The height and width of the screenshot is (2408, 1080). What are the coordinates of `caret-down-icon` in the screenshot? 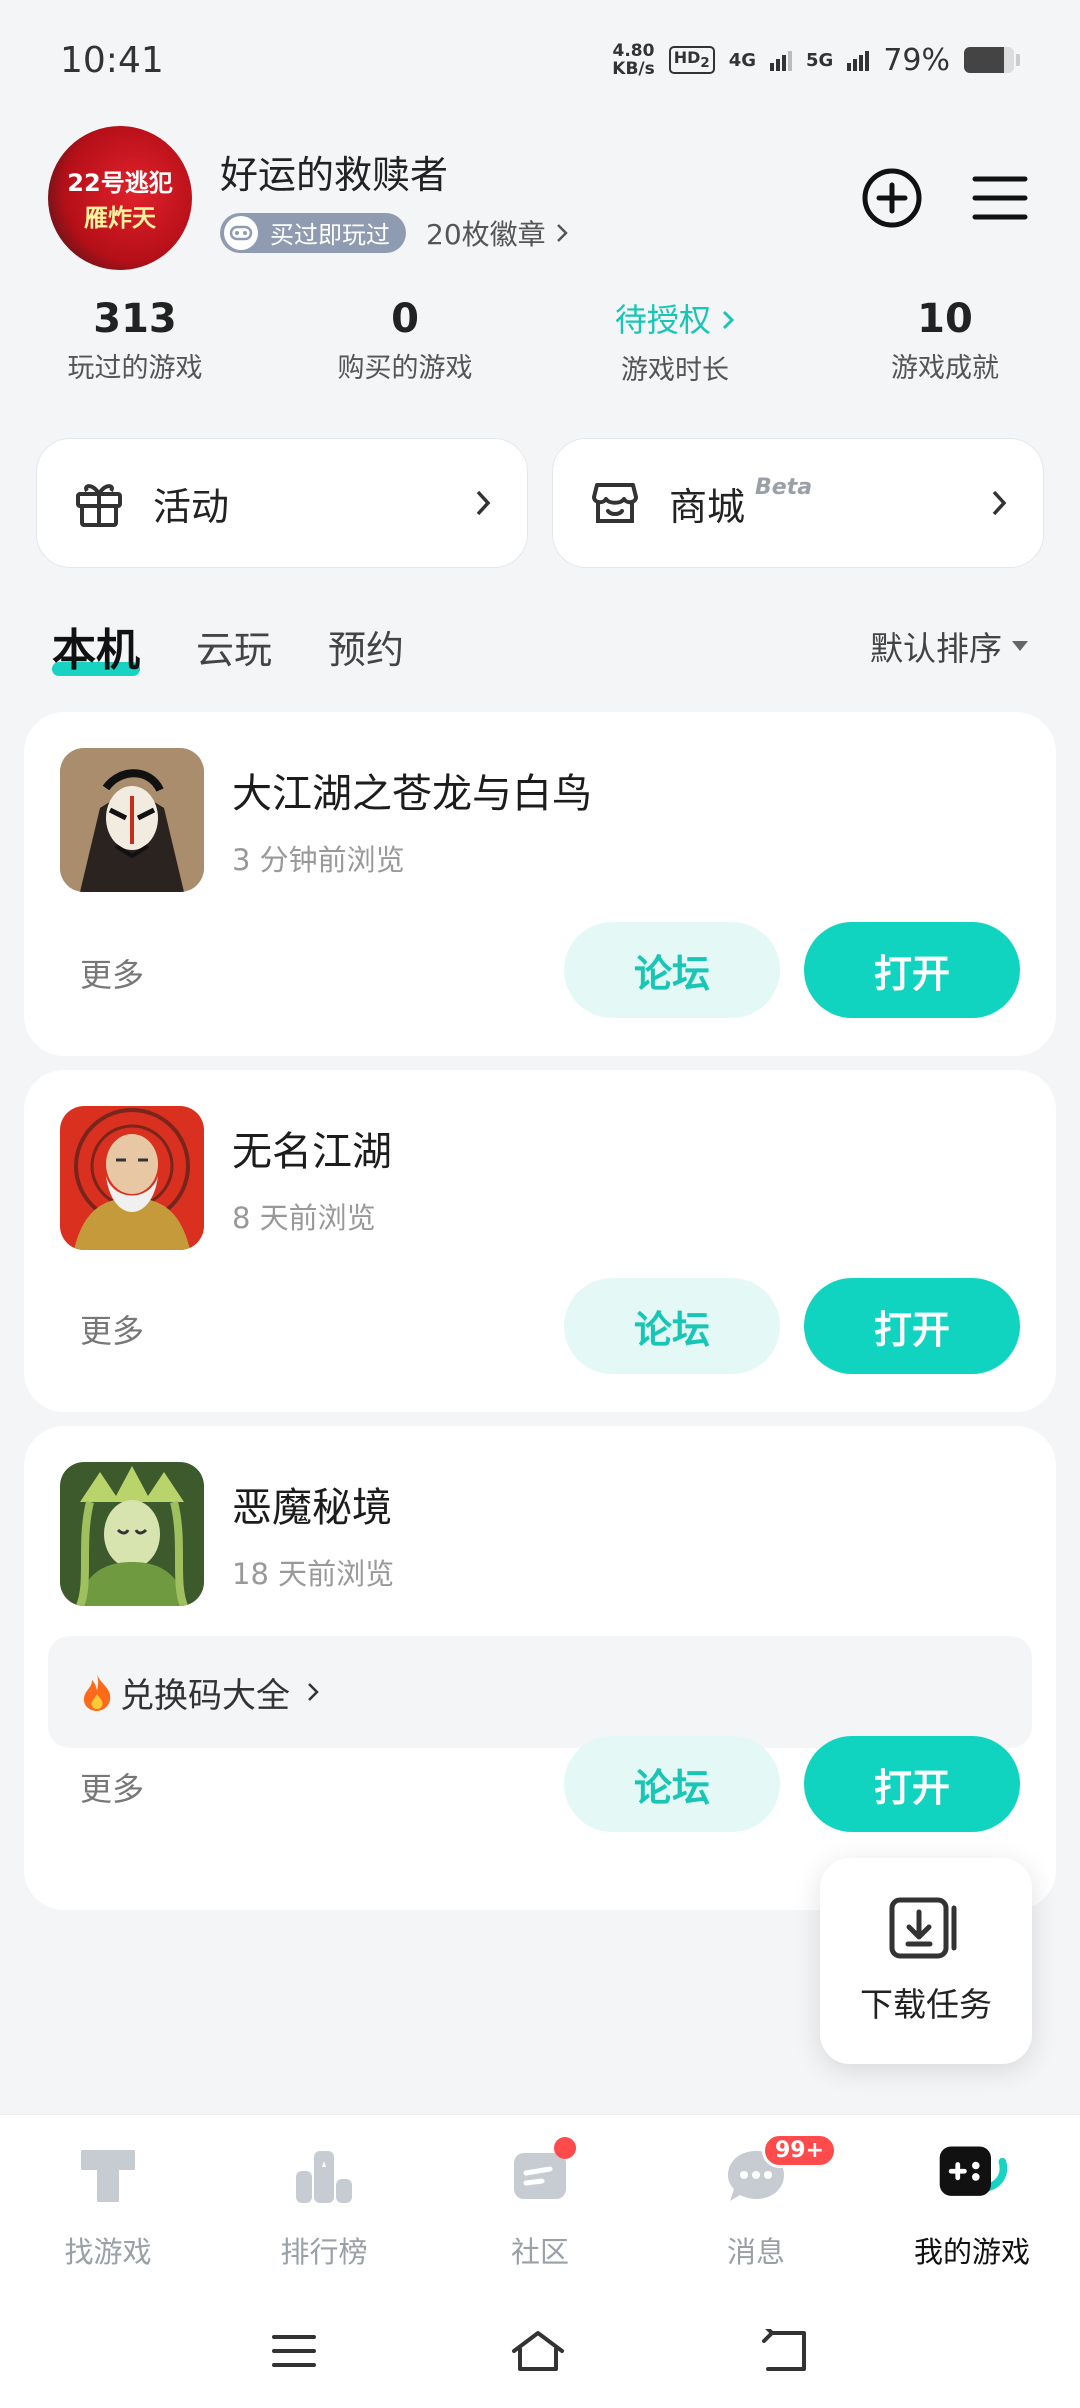 It's located at (1020, 646).